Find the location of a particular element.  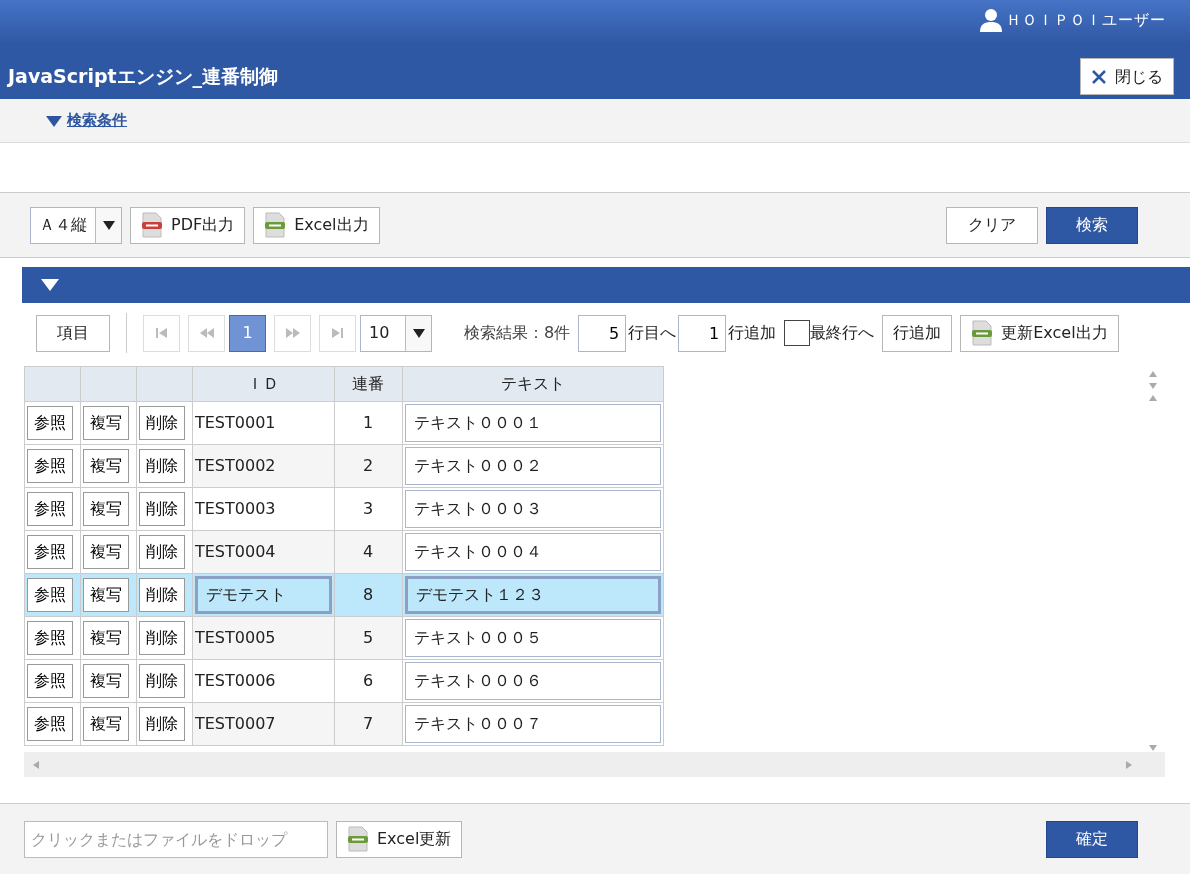

previous-page-icon is located at coordinates (206, 333).